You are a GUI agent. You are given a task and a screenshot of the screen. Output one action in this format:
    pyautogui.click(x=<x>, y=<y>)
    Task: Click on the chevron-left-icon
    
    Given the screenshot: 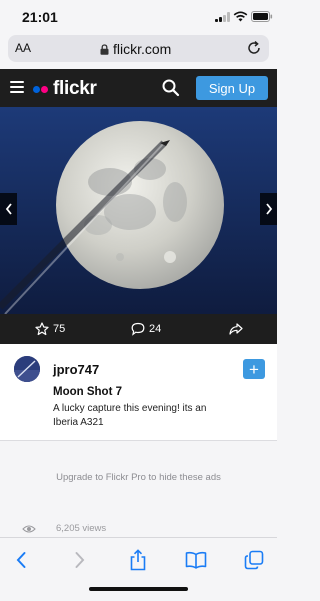 What is the action you would take?
    pyautogui.click(x=8, y=209)
    